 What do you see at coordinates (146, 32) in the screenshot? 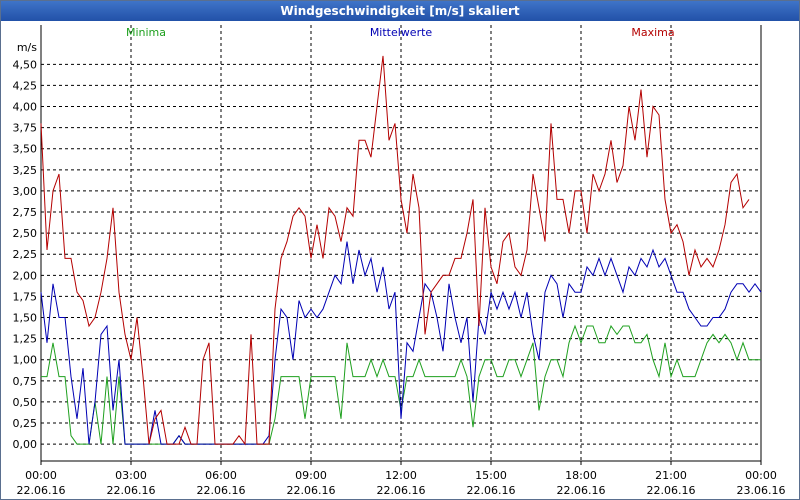
I see `legend-minima: Minima` at bounding box center [146, 32].